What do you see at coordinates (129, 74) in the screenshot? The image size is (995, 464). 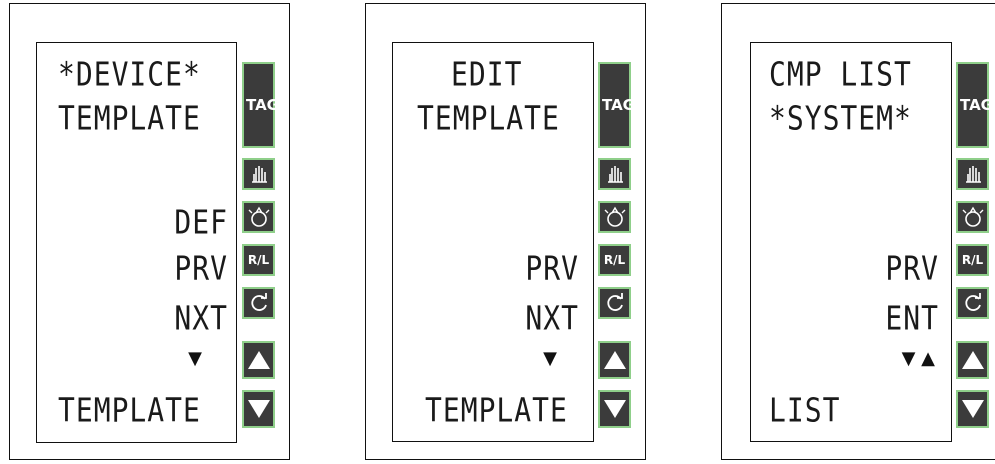 I see `lcd-title-line1: *DEVICE*` at bounding box center [129, 74].